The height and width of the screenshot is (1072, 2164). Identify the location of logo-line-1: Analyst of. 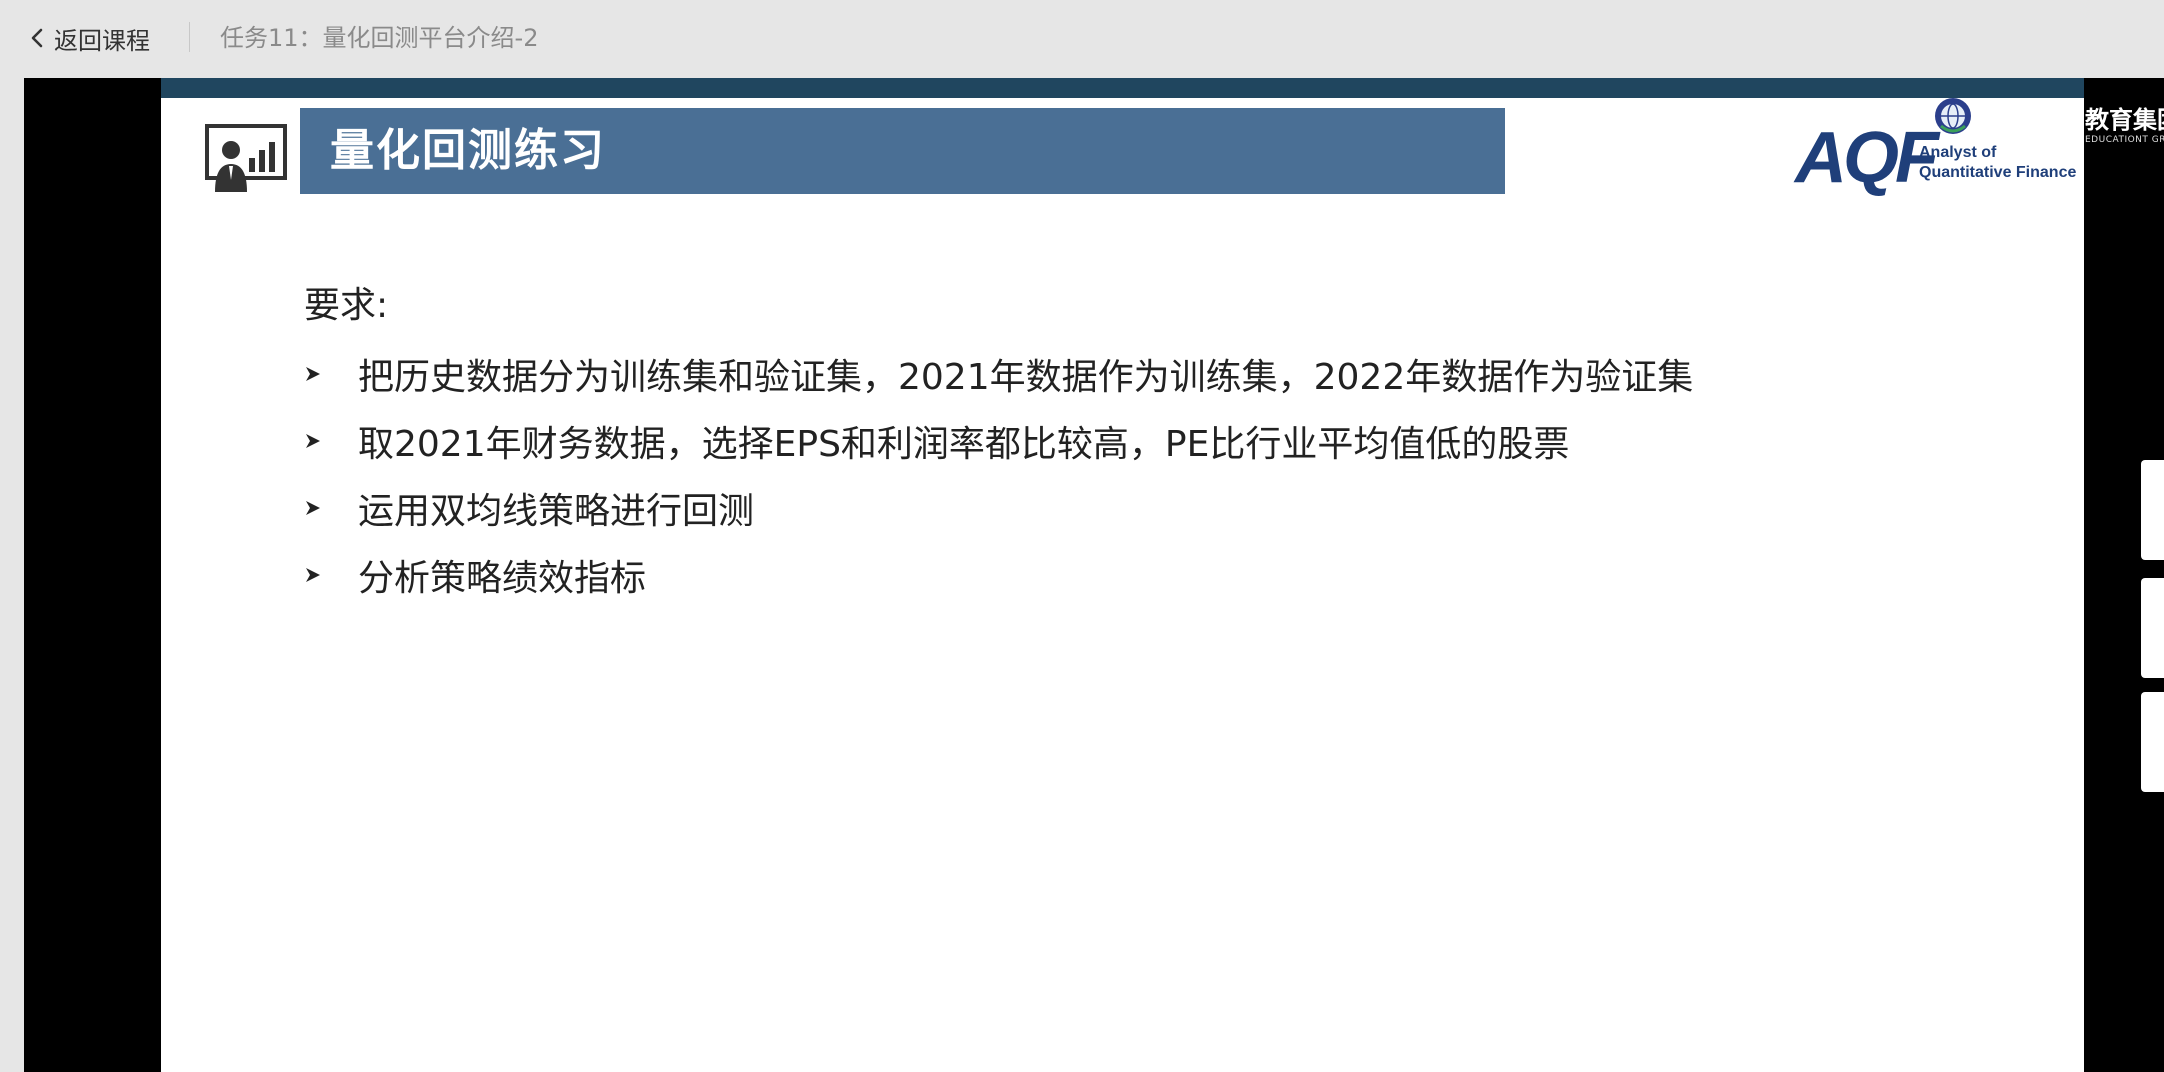
(1958, 152).